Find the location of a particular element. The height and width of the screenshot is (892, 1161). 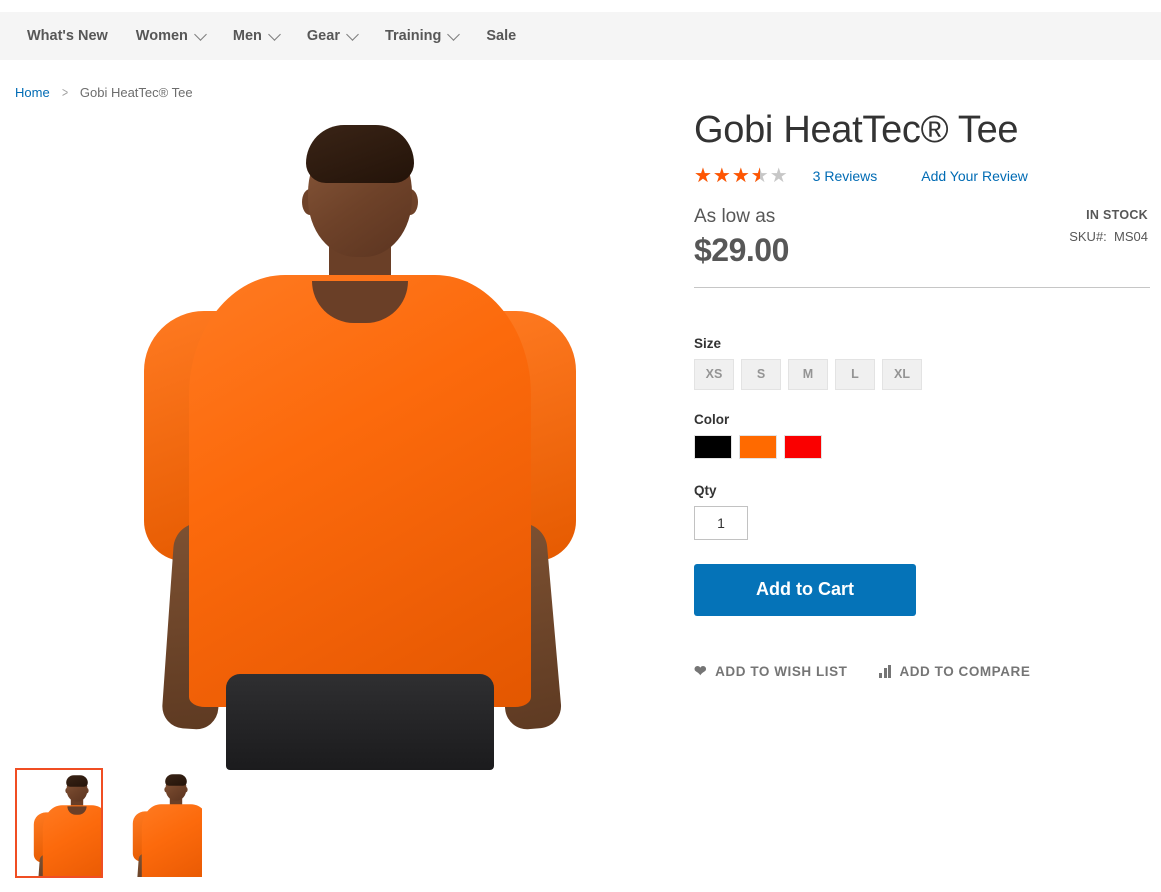

rating-summary: ★★★★★ ★★★★★ 3 Reviews Add Your Review is located at coordinates (922, 176).